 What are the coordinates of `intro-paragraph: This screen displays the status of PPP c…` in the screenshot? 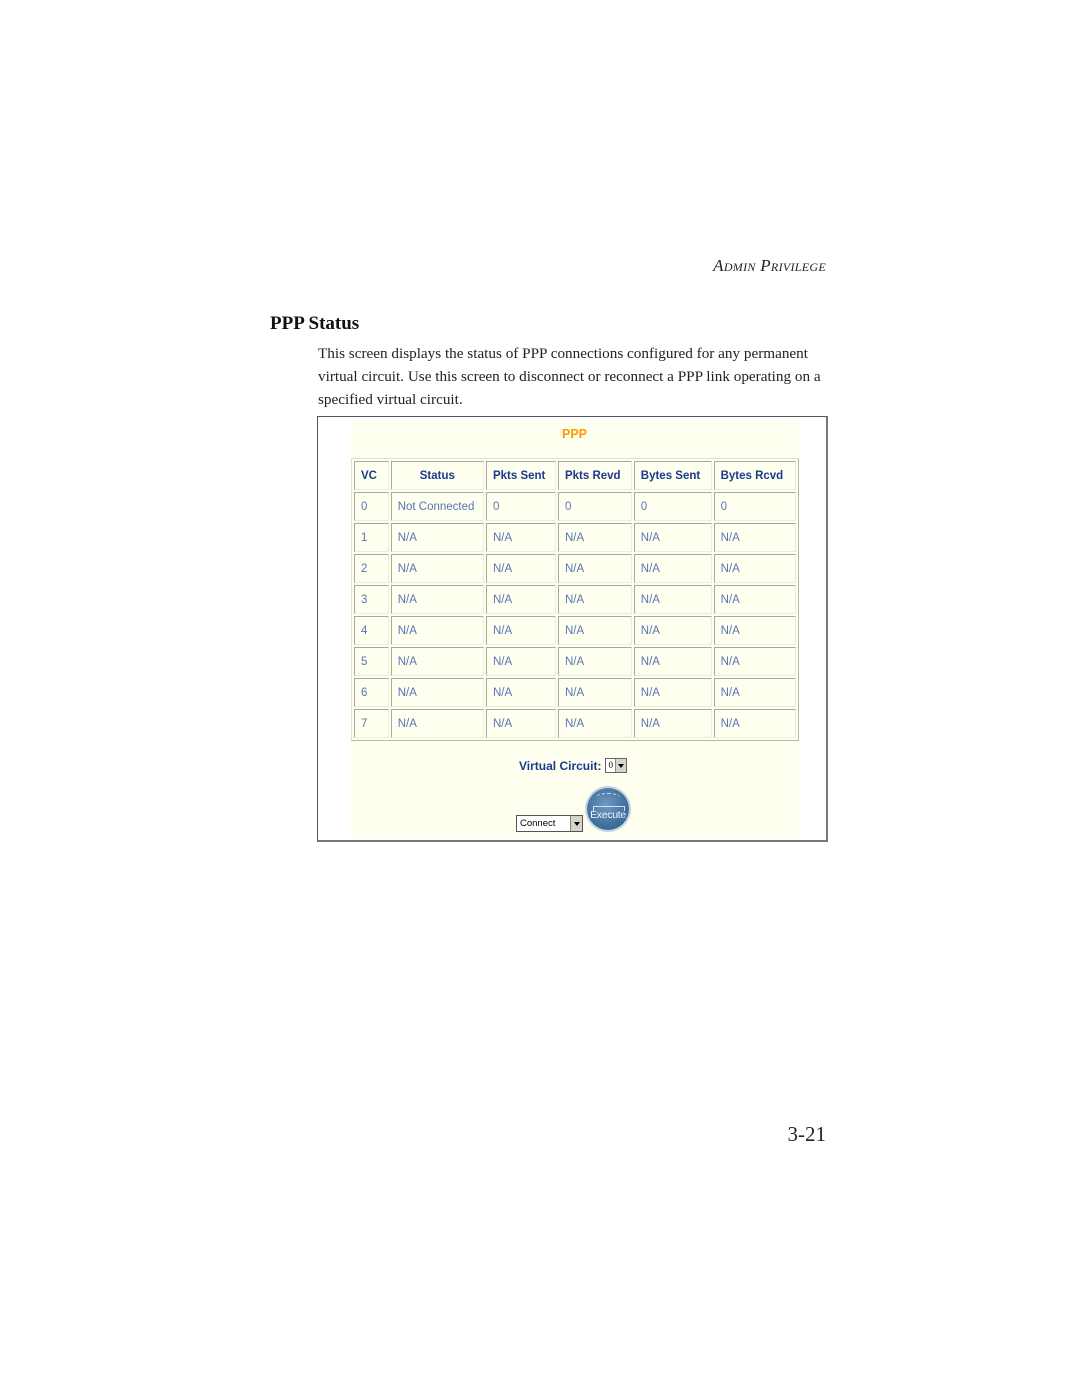 It's located at (569, 376).